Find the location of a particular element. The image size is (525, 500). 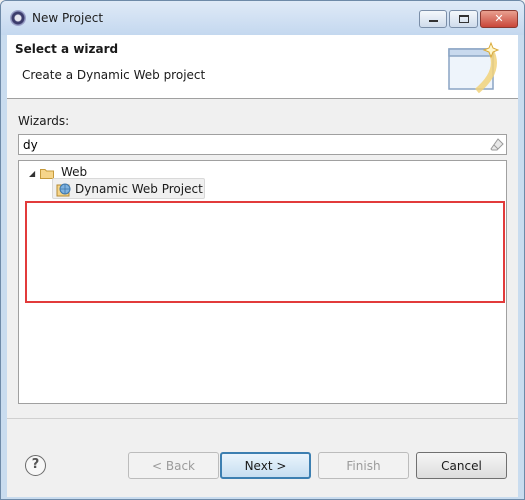

back-button: < Back is located at coordinates (173, 465).